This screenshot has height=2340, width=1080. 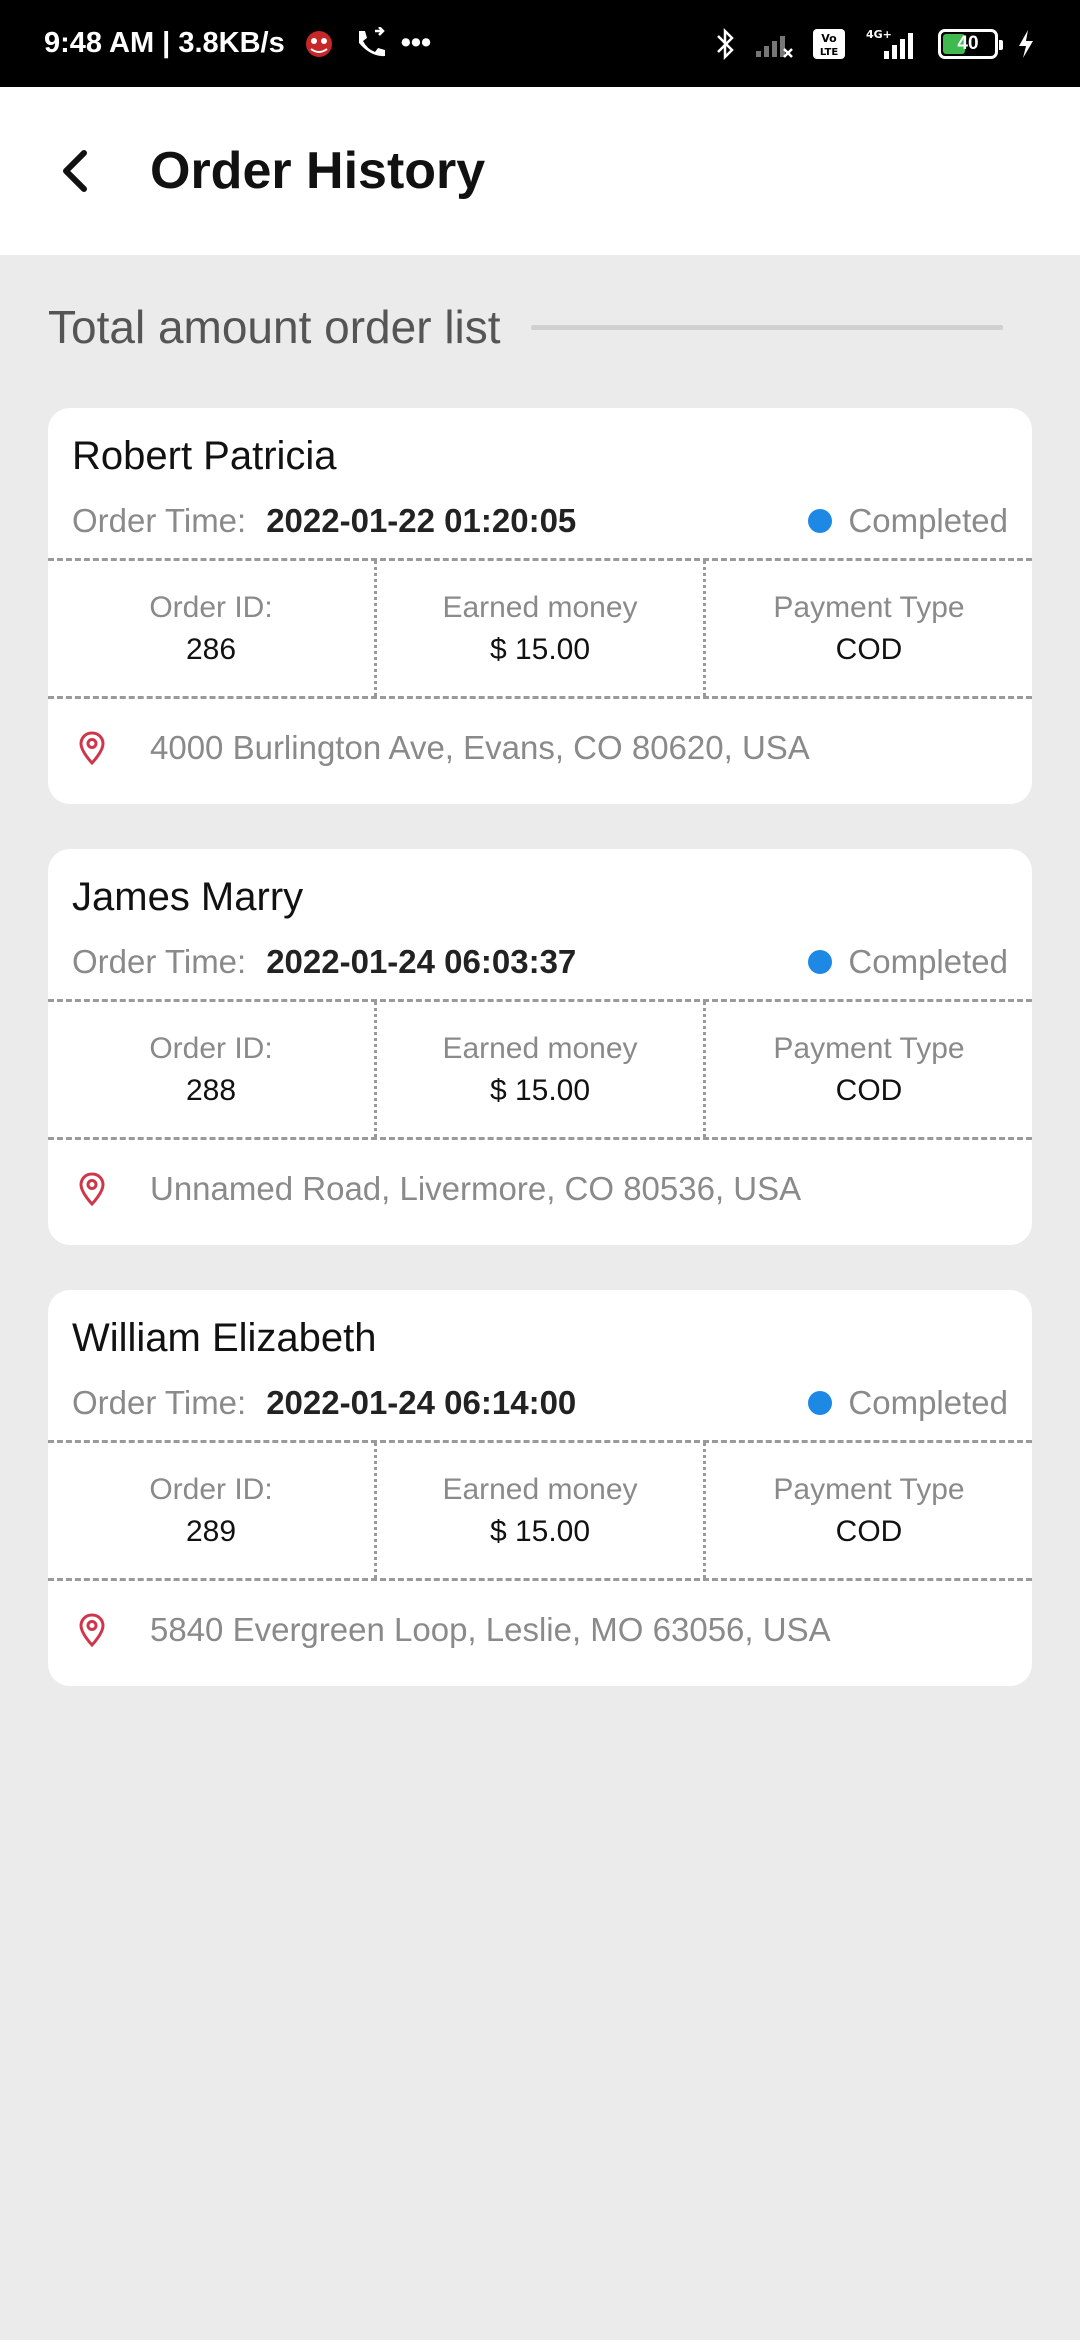 I want to click on address-text: Unnamed Road, Livermore, CO 80536, USA, so click(x=476, y=1188).